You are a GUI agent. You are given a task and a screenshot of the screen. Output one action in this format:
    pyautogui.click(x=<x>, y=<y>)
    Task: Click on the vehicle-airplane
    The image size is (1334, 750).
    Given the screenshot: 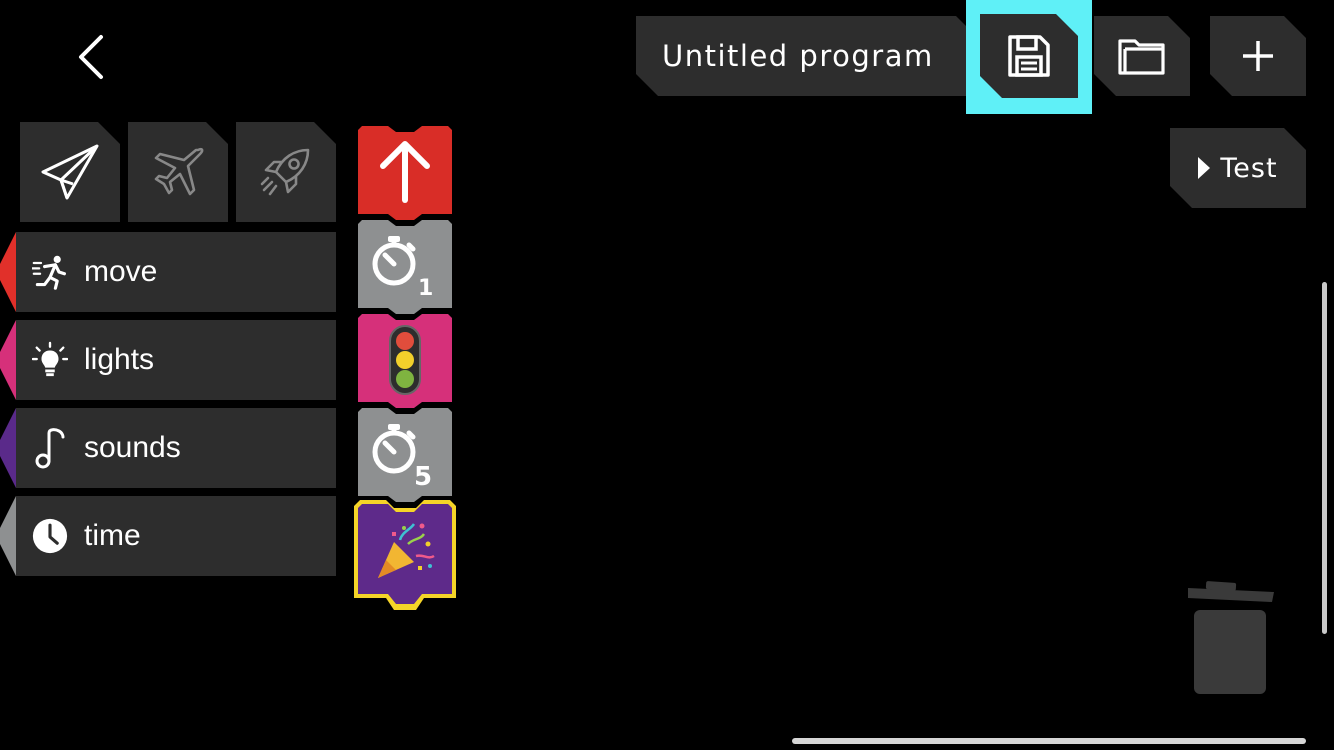 What is the action you would take?
    pyautogui.click(x=178, y=172)
    